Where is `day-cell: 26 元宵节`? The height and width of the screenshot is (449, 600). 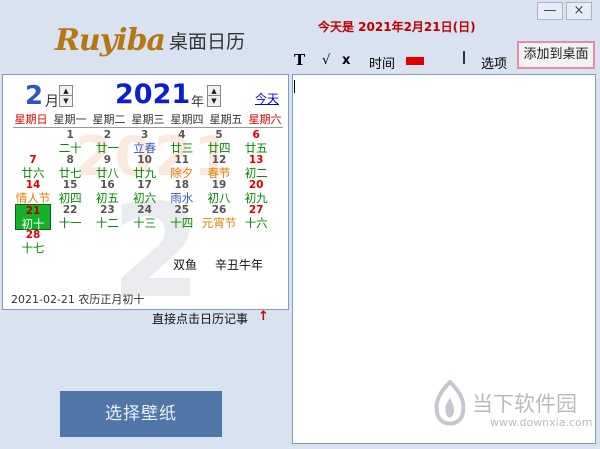
day-cell: 26 元宵节 is located at coordinates (219, 217).